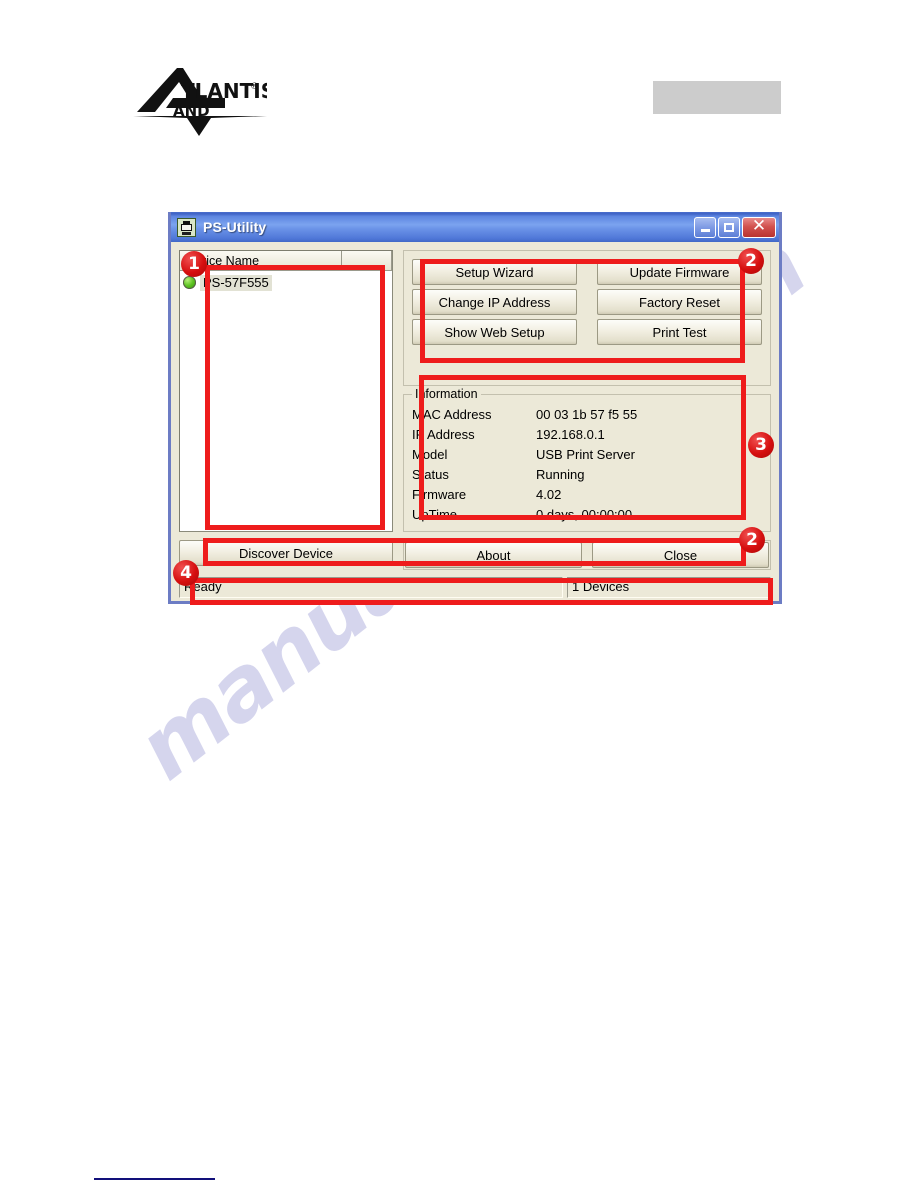 This screenshot has height=1188, width=918. I want to click on window-title: PS-Utility, so click(235, 227).